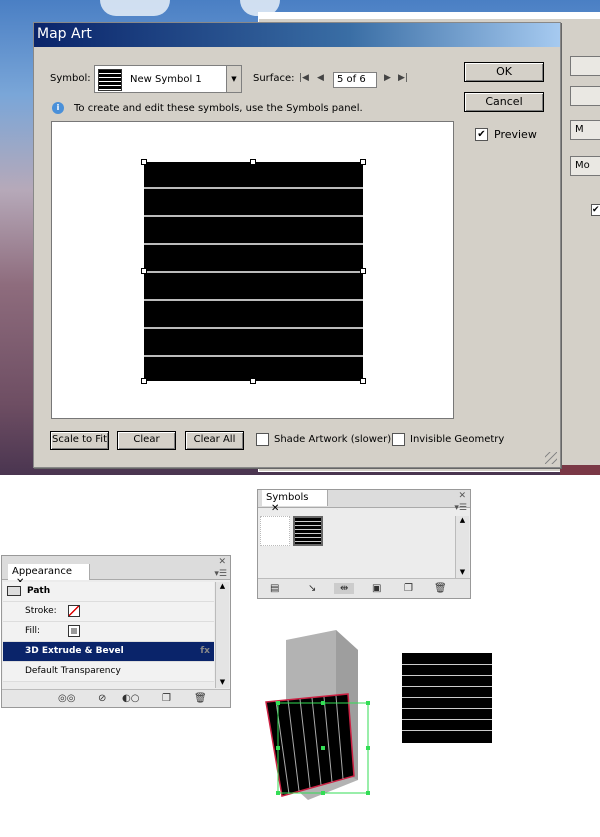 The image size is (600, 837). I want to click on clear-all-button: Clear All, so click(214, 440).